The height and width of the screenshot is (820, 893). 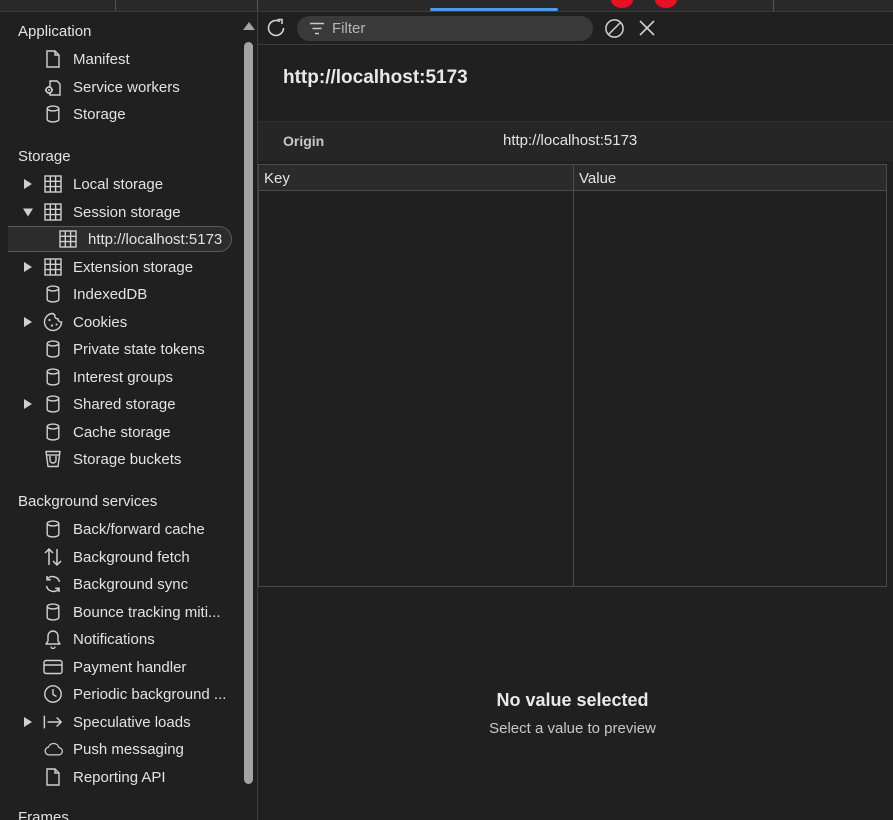 I want to click on sidebar-item-service-workers: Service workers, so click(x=116, y=87).